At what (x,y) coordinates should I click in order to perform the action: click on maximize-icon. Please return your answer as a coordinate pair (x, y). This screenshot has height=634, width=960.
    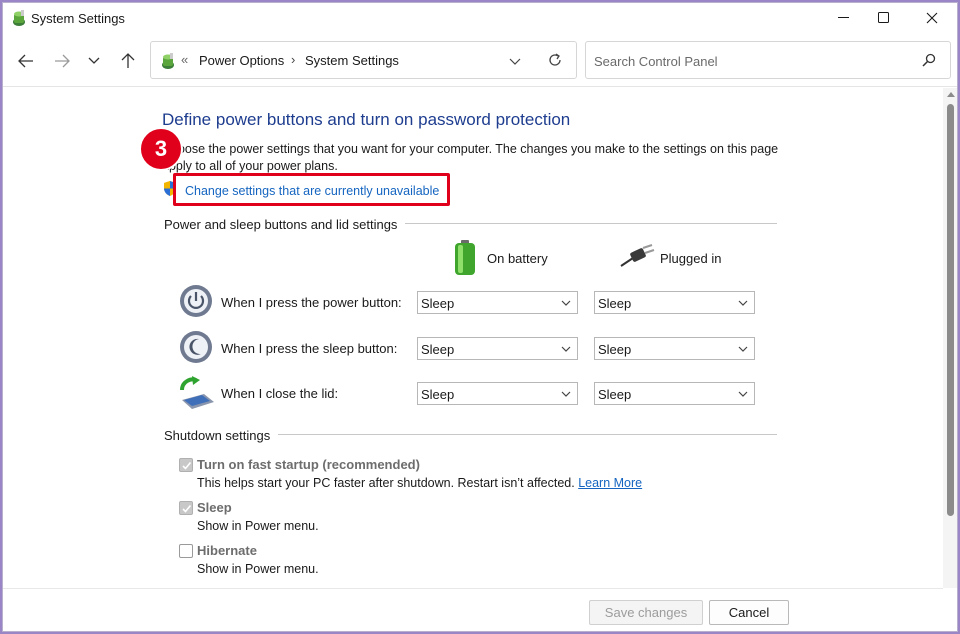
    Looking at the image, I should click on (883, 17).